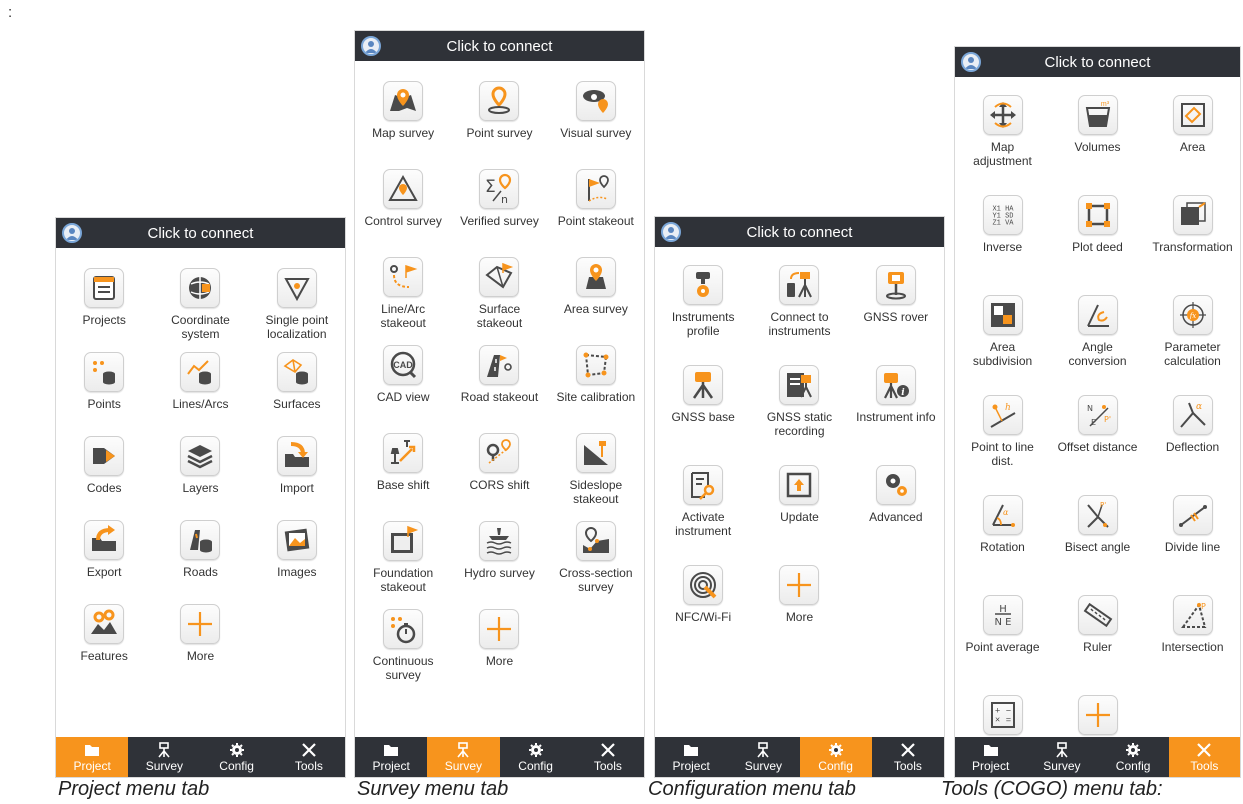 The image size is (1243, 804). I want to click on menu-item-bisect-angle: P' Bisect angle, so click(1097, 545).